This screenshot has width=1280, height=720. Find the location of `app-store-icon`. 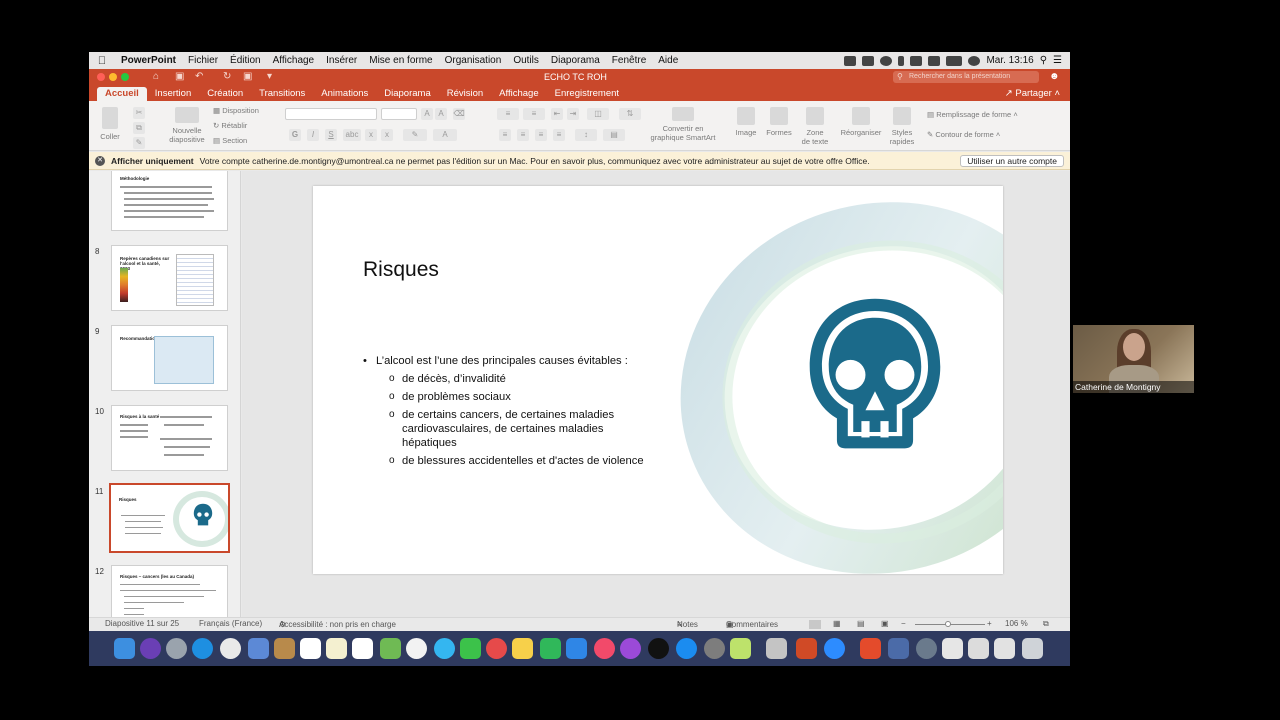

app-store-icon is located at coordinates (686, 648).